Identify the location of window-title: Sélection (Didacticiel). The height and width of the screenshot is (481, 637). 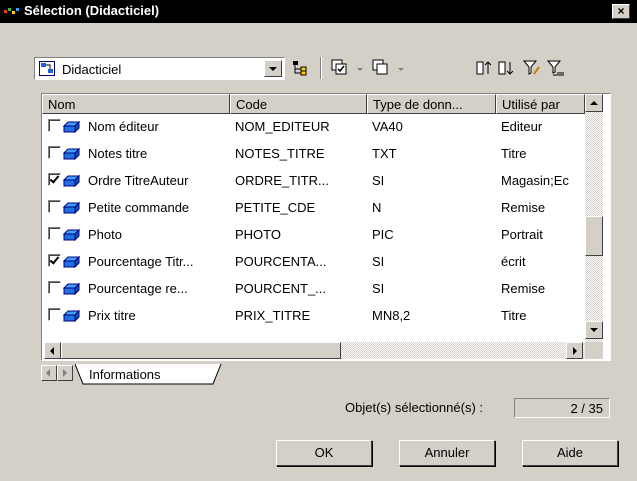
(92, 10).